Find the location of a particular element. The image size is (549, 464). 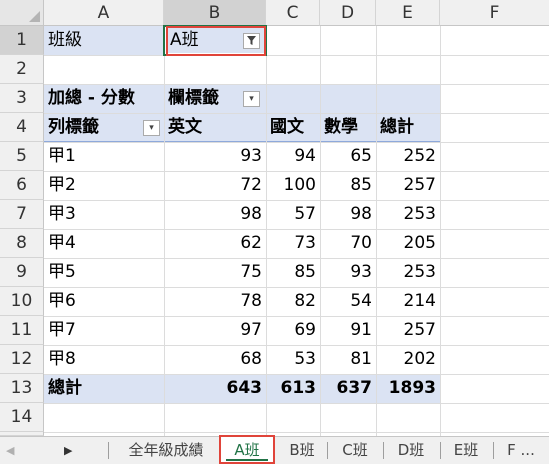

grand-total-value: 1893 is located at coordinates (408, 388).